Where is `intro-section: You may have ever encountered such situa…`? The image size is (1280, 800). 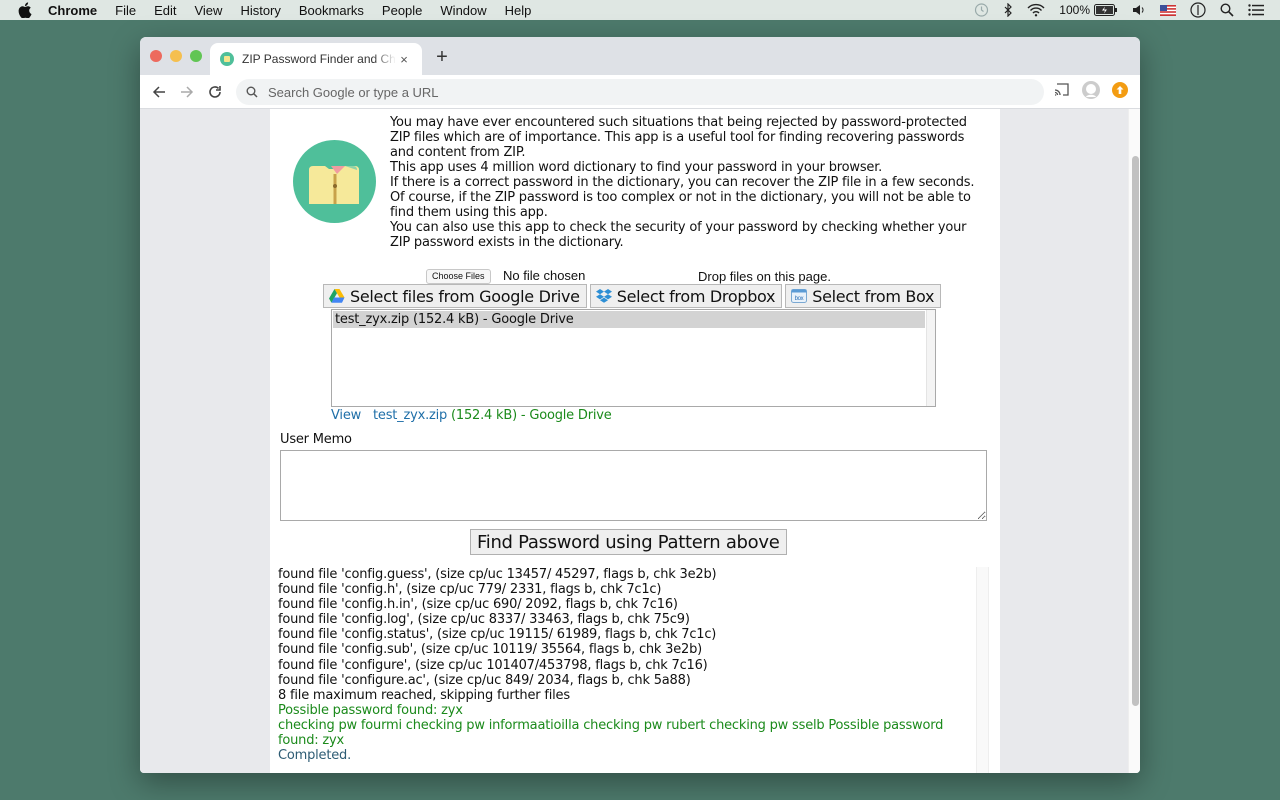 intro-section: You may have ever encountered such situa… is located at coordinates (635, 187).